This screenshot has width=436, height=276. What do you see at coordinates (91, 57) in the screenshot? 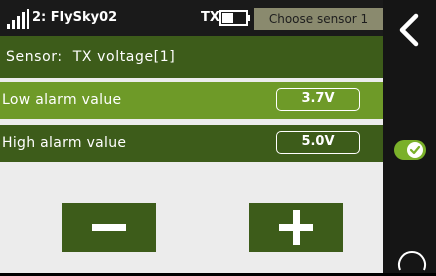
I see `sensor-label: Sensor: TX voltage[1]` at bounding box center [91, 57].